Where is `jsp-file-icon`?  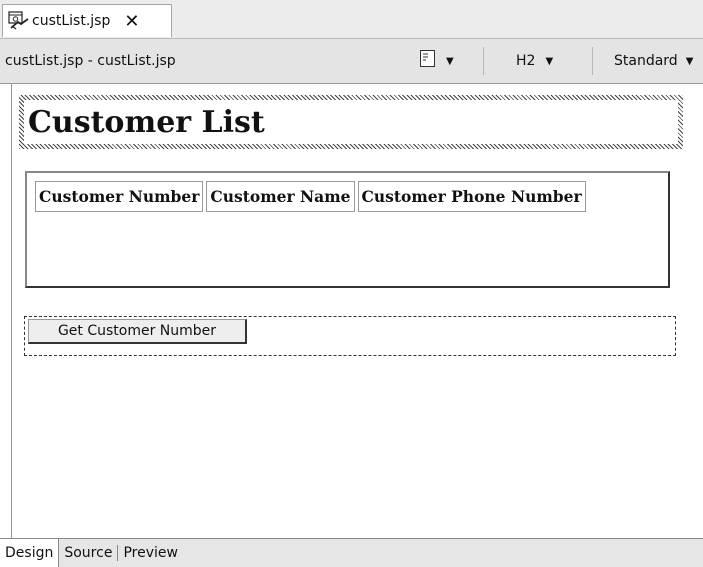
jsp-file-icon is located at coordinates (19, 21).